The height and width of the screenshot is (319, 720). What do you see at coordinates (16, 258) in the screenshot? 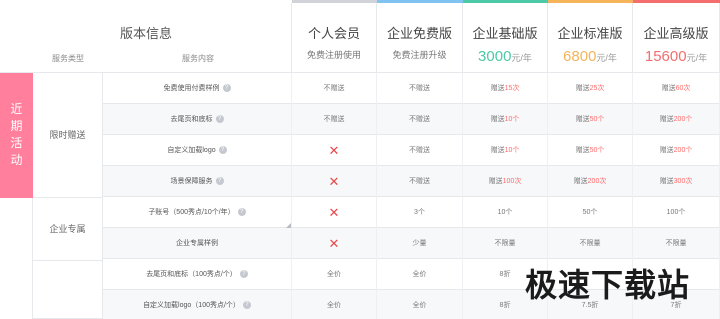
I see `left-column-blank` at bounding box center [16, 258].